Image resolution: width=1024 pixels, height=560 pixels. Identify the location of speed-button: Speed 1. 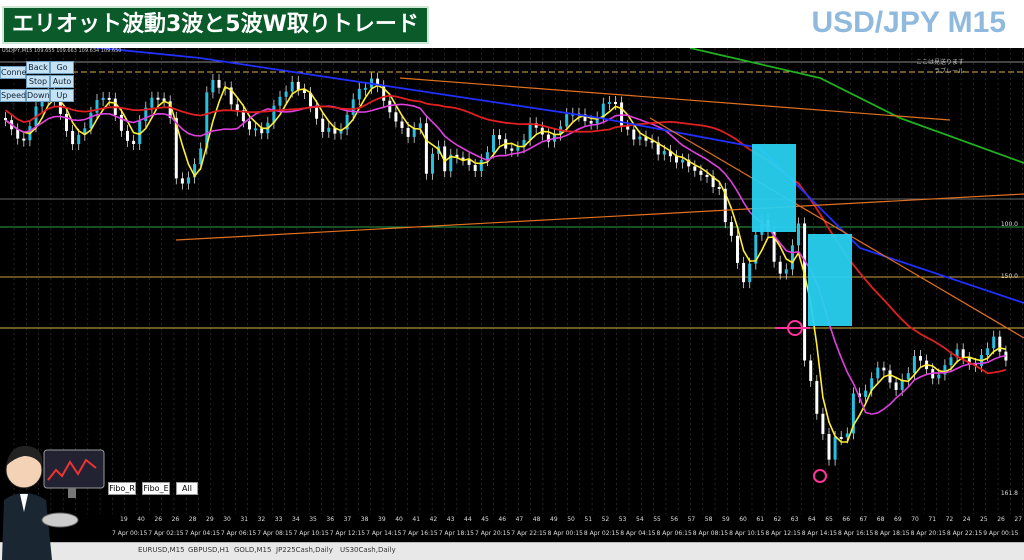
(13, 95).